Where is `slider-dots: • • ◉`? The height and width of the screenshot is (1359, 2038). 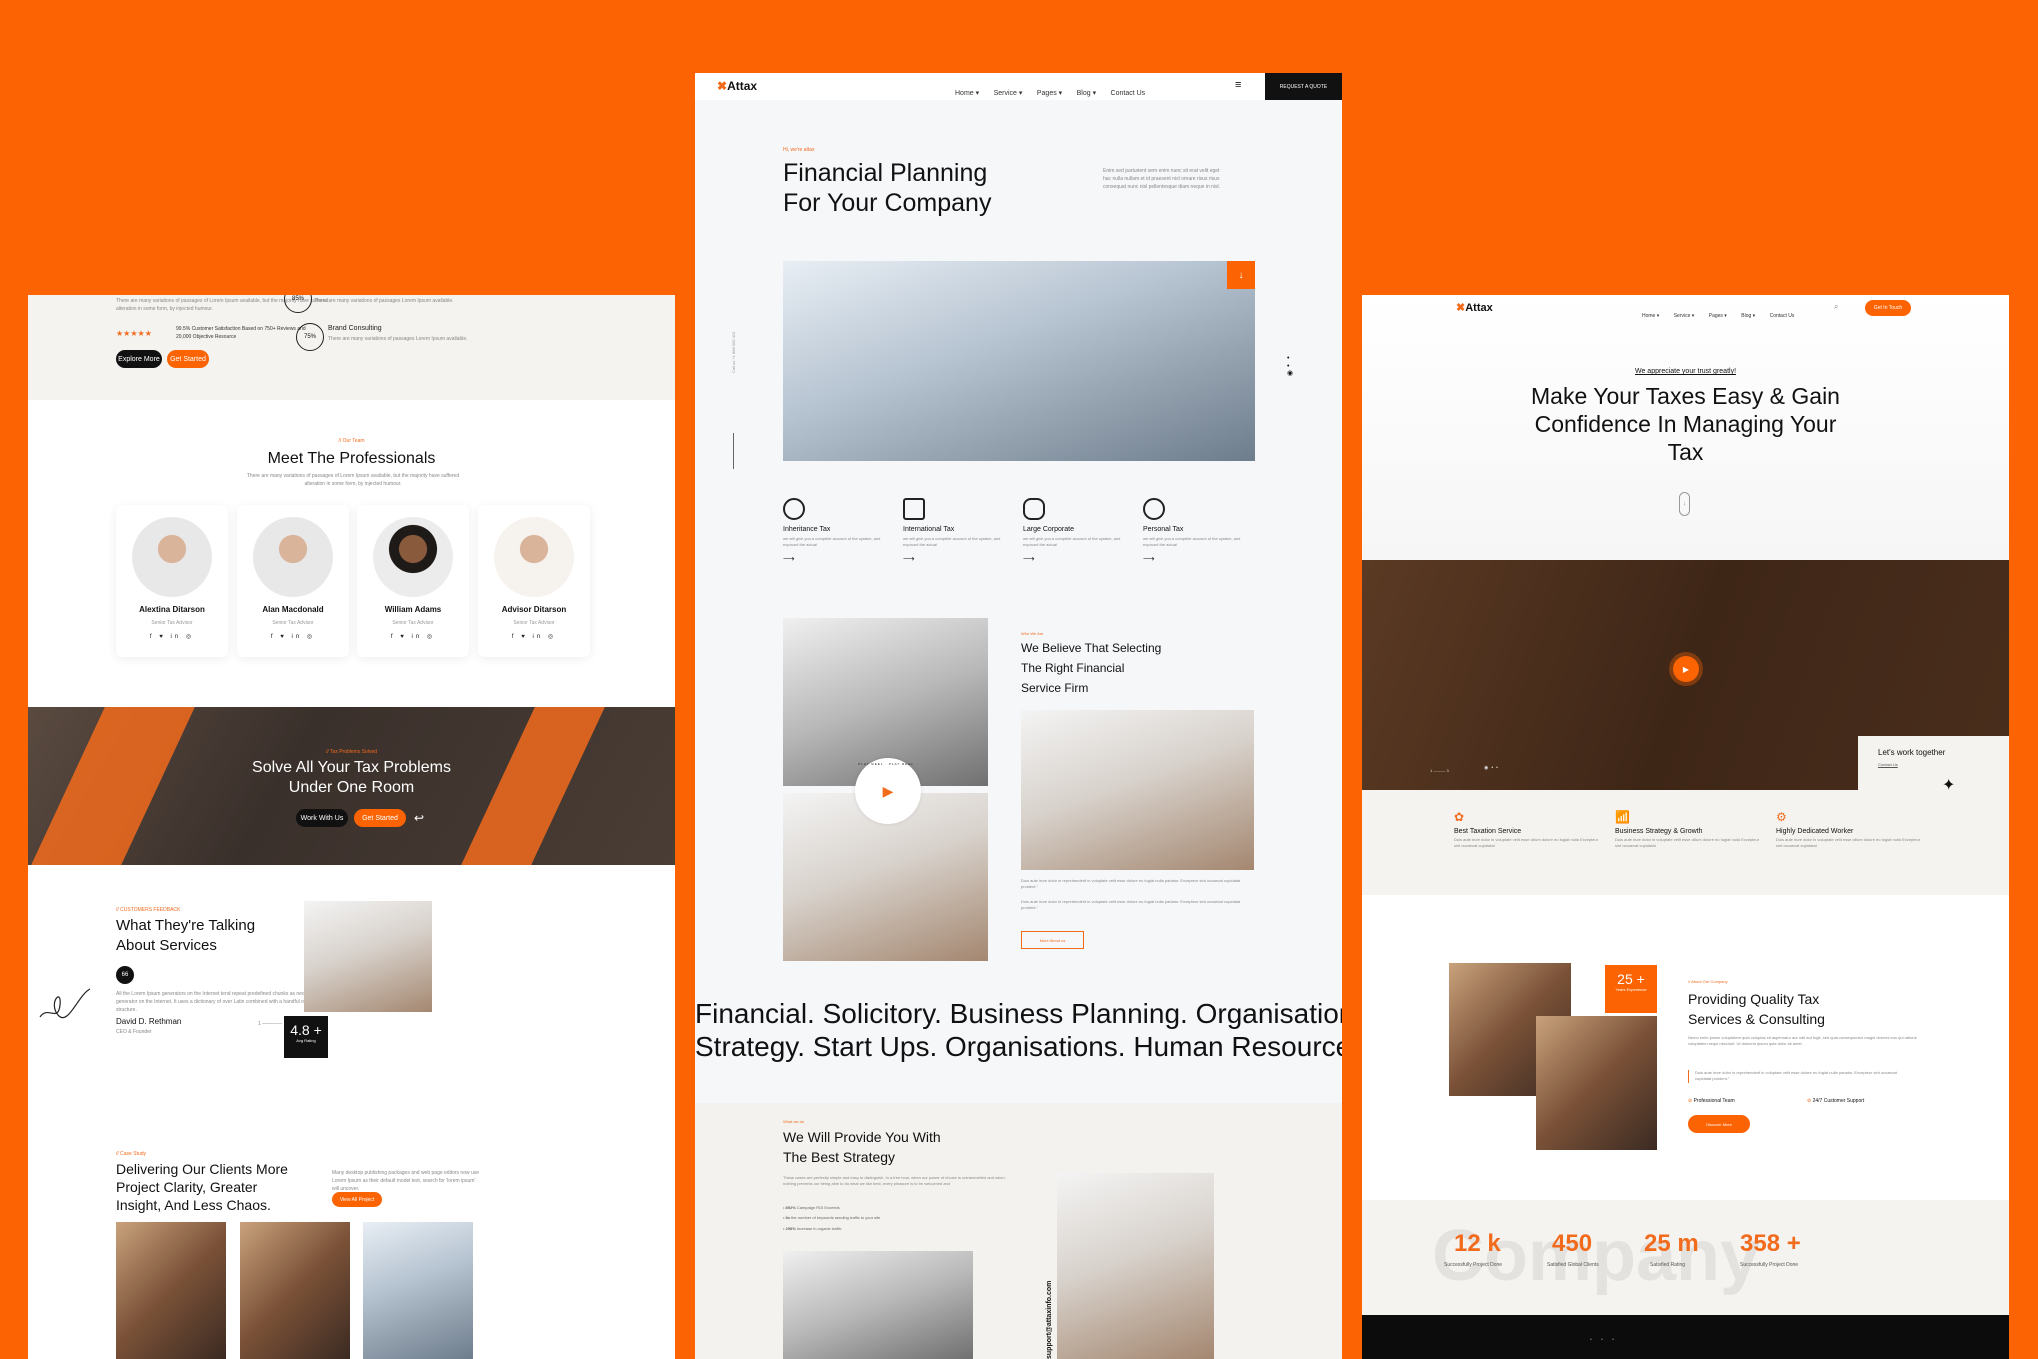
slider-dots: • • ◉ is located at coordinates (1290, 366).